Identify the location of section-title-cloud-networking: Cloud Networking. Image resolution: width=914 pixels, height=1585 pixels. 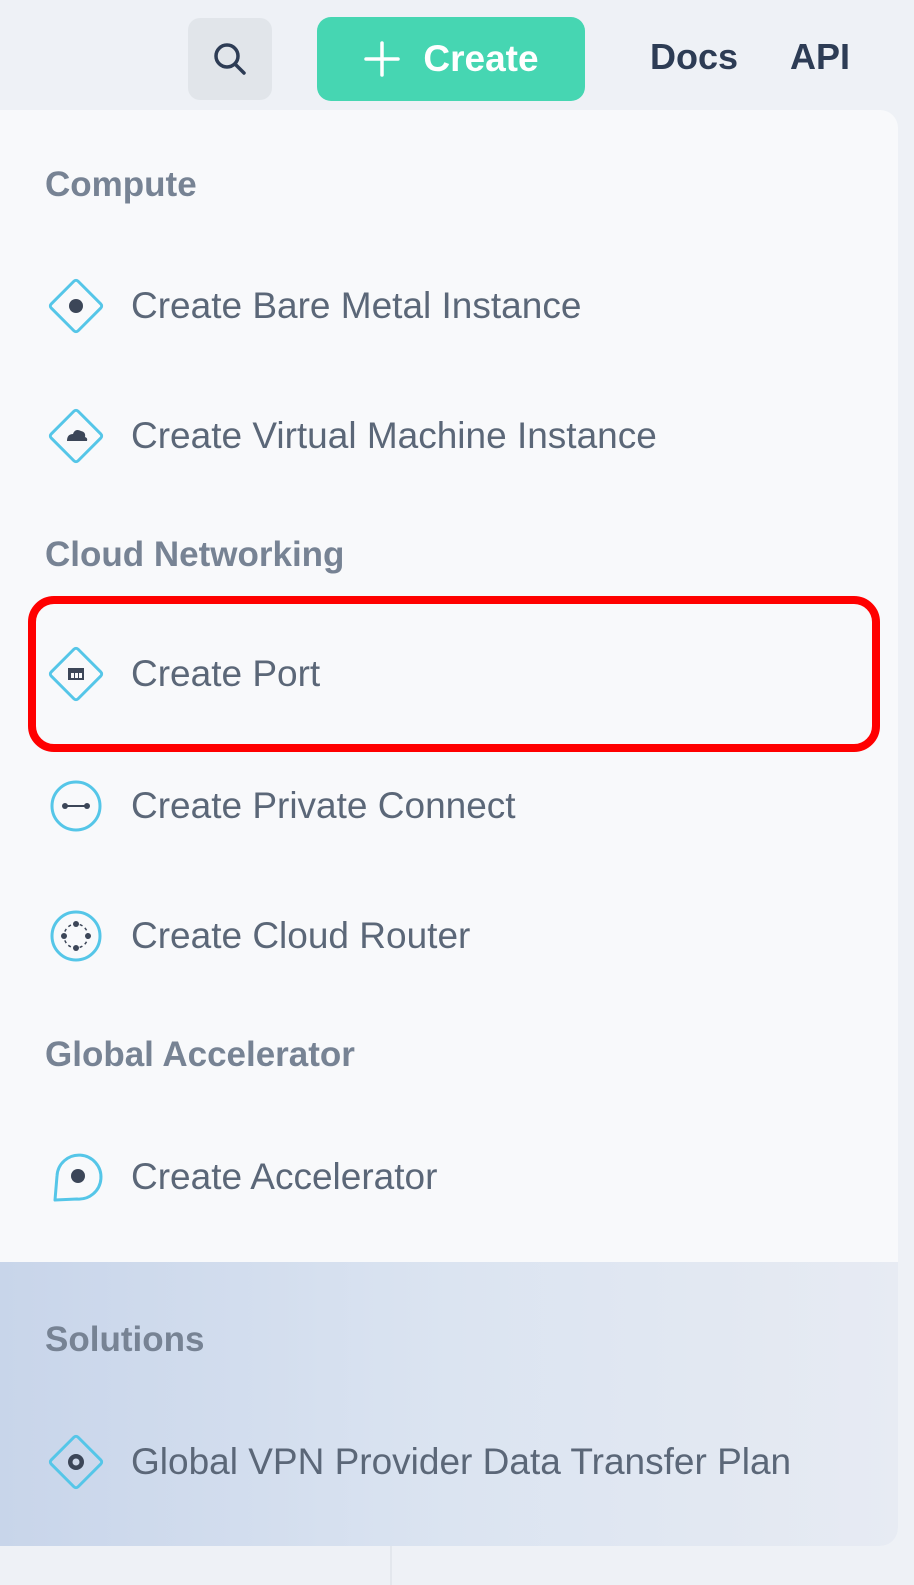
(195, 554).